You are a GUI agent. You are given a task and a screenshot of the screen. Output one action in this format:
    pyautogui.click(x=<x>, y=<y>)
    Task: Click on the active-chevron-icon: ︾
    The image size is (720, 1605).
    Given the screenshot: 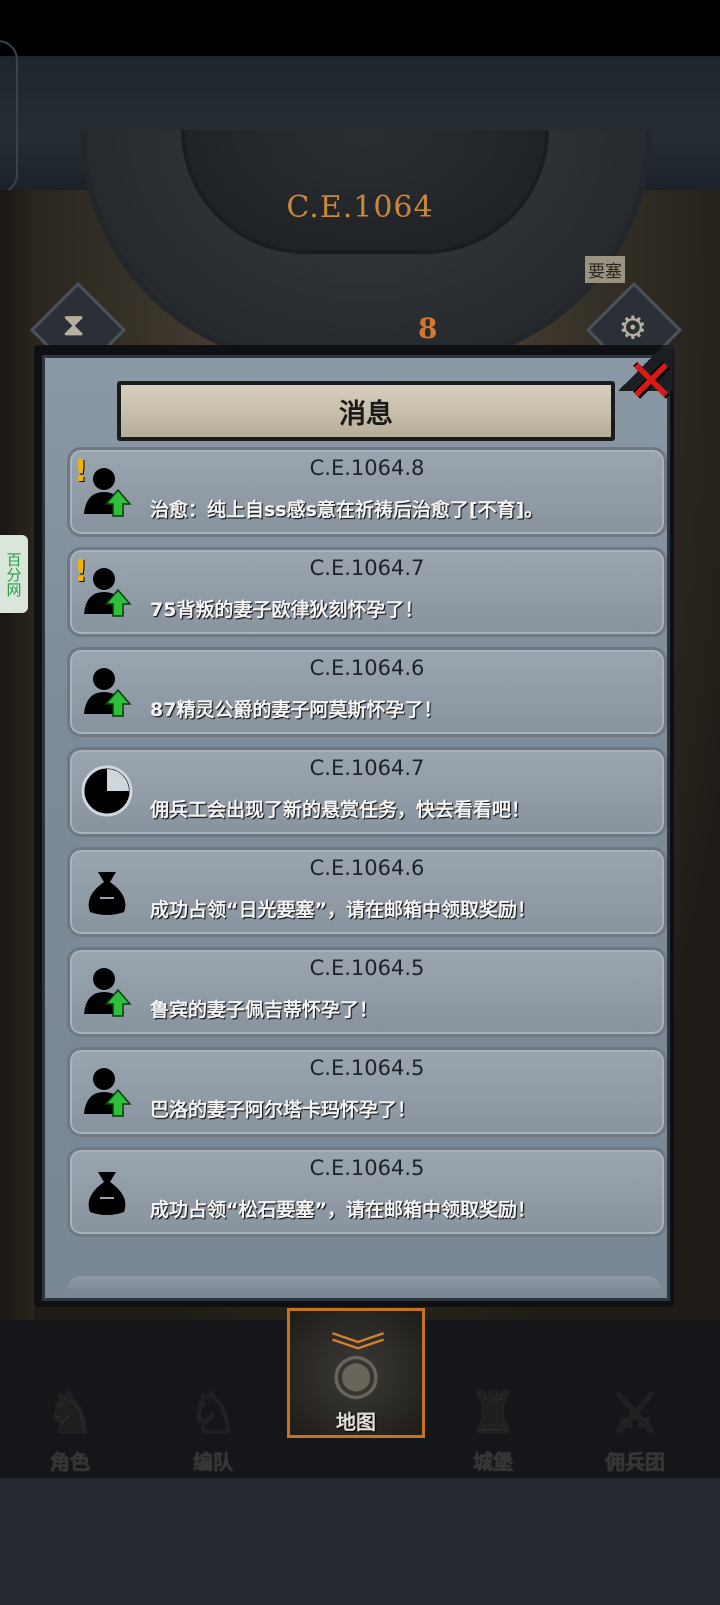 What is the action you would take?
    pyautogui.click(x=358, y=1353)
    